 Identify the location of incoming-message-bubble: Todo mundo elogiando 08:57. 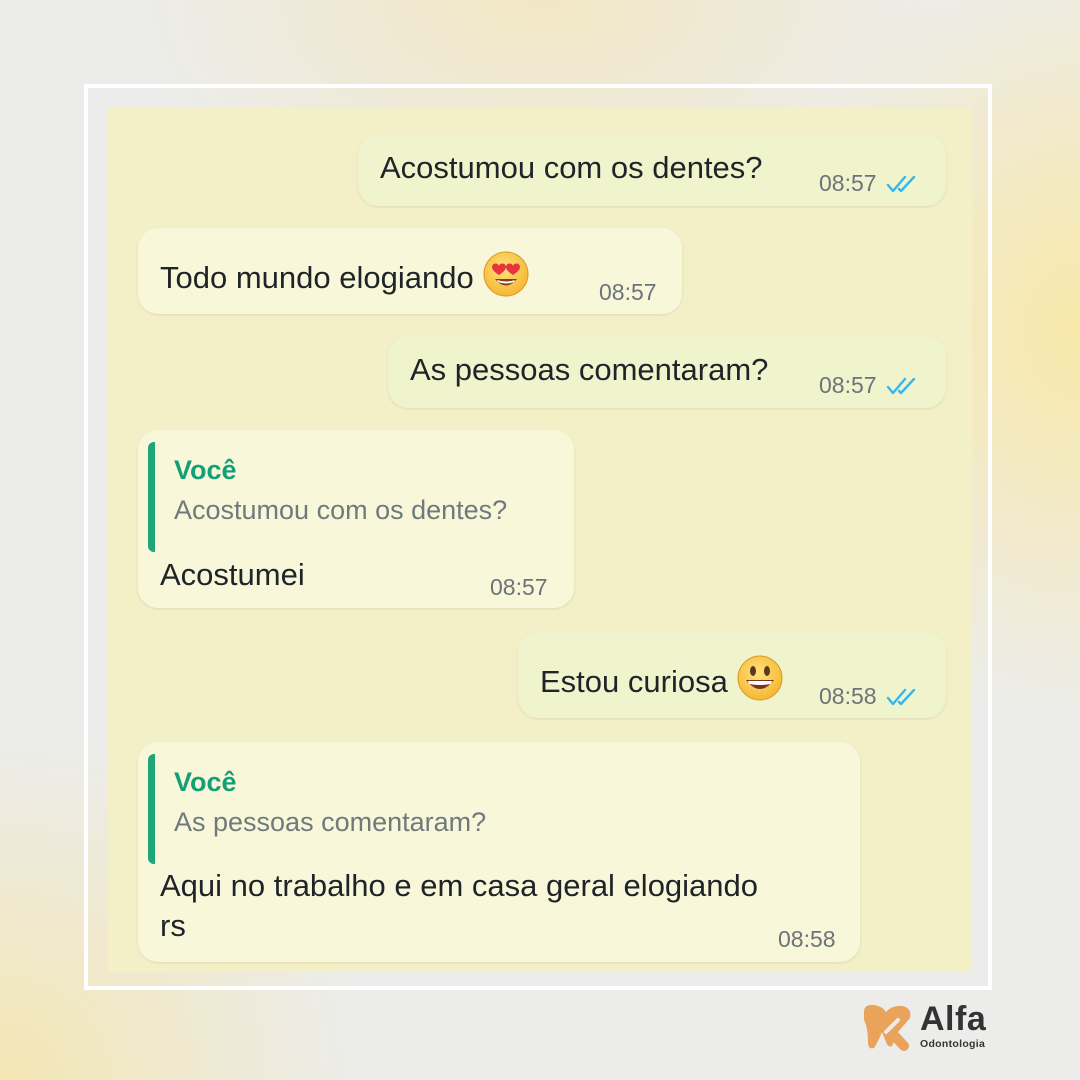
(410, 271).